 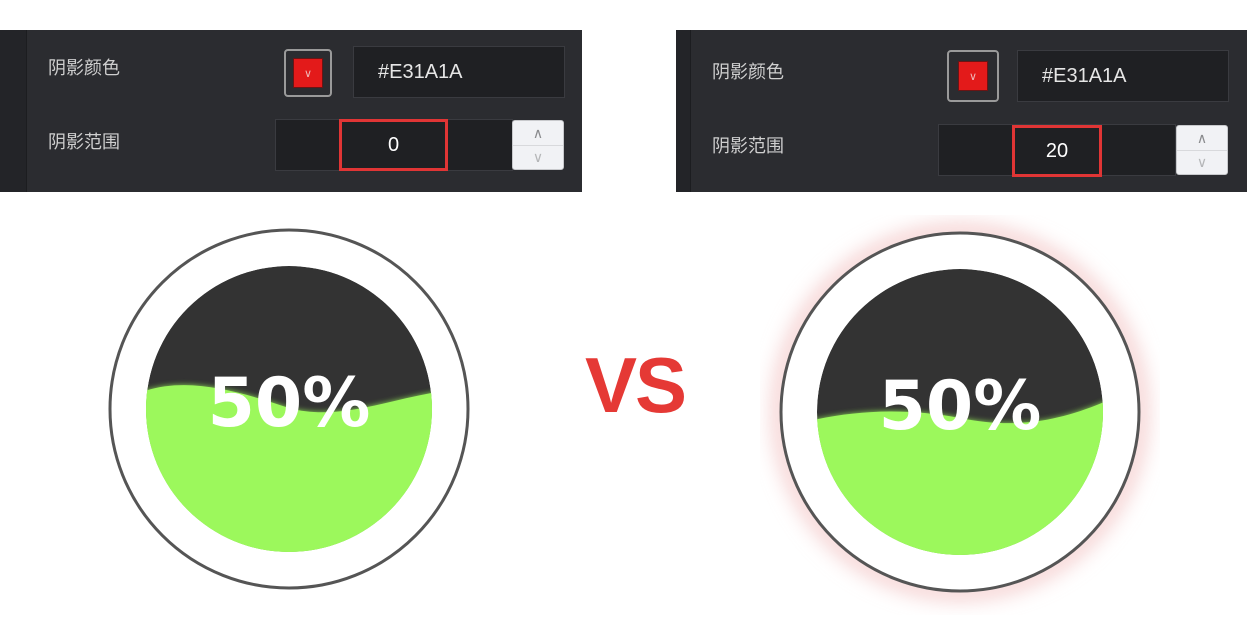 What do you see at coordinates (636, 385) in the screenshot?
I see `vs-label: VS` at bounding box center [636, 385].